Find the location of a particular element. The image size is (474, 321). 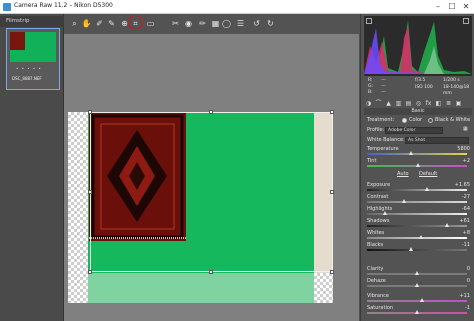

saturation-slider is located at coordinates (417, 312).